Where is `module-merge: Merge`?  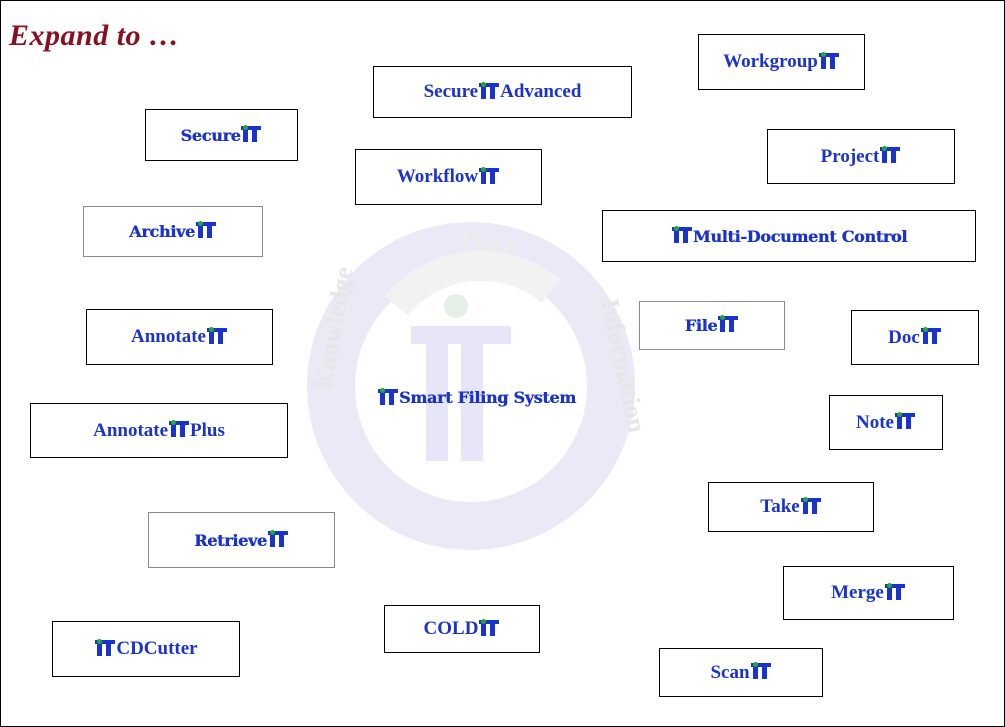
module-merge: Merge is located at coordinates (868, 593).